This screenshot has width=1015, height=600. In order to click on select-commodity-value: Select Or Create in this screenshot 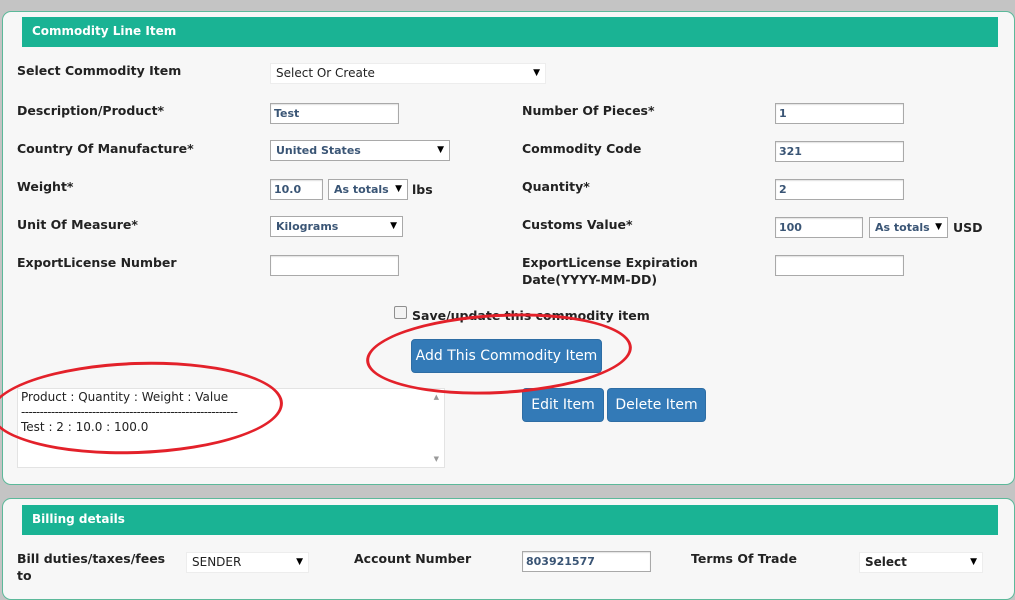, I will do `click(325, 73)`.